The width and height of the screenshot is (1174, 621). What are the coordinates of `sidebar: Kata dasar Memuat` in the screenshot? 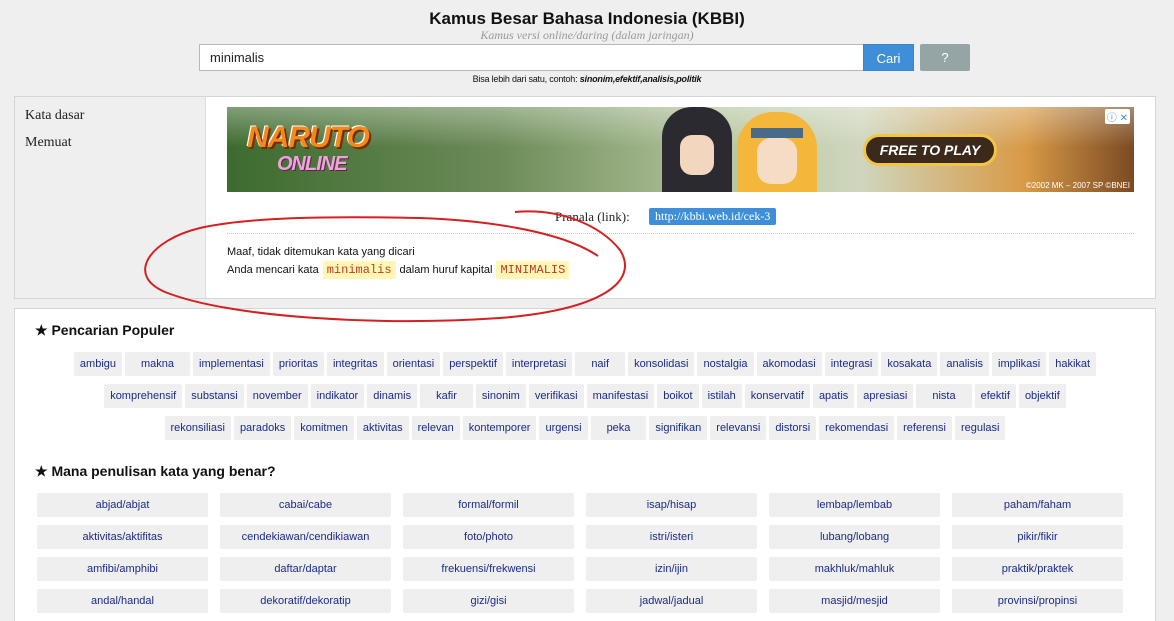 It's located at (110, 197).